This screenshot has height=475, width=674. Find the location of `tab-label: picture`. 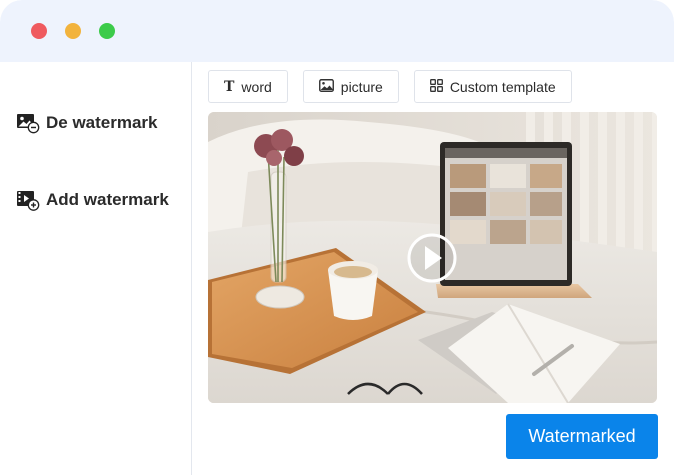

tab-label: picture is located at coordinates (361, 86).